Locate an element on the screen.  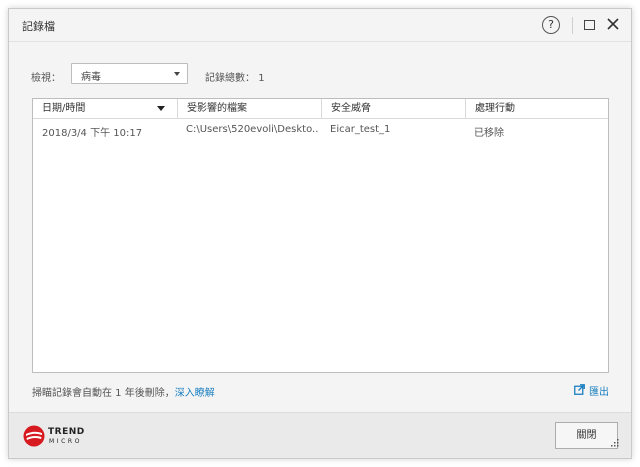
view-dropdown: 病毒 is located at coordinates (129, 73).